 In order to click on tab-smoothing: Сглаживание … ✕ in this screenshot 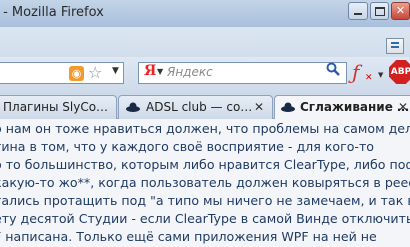, I will do `click(342, 107)`.